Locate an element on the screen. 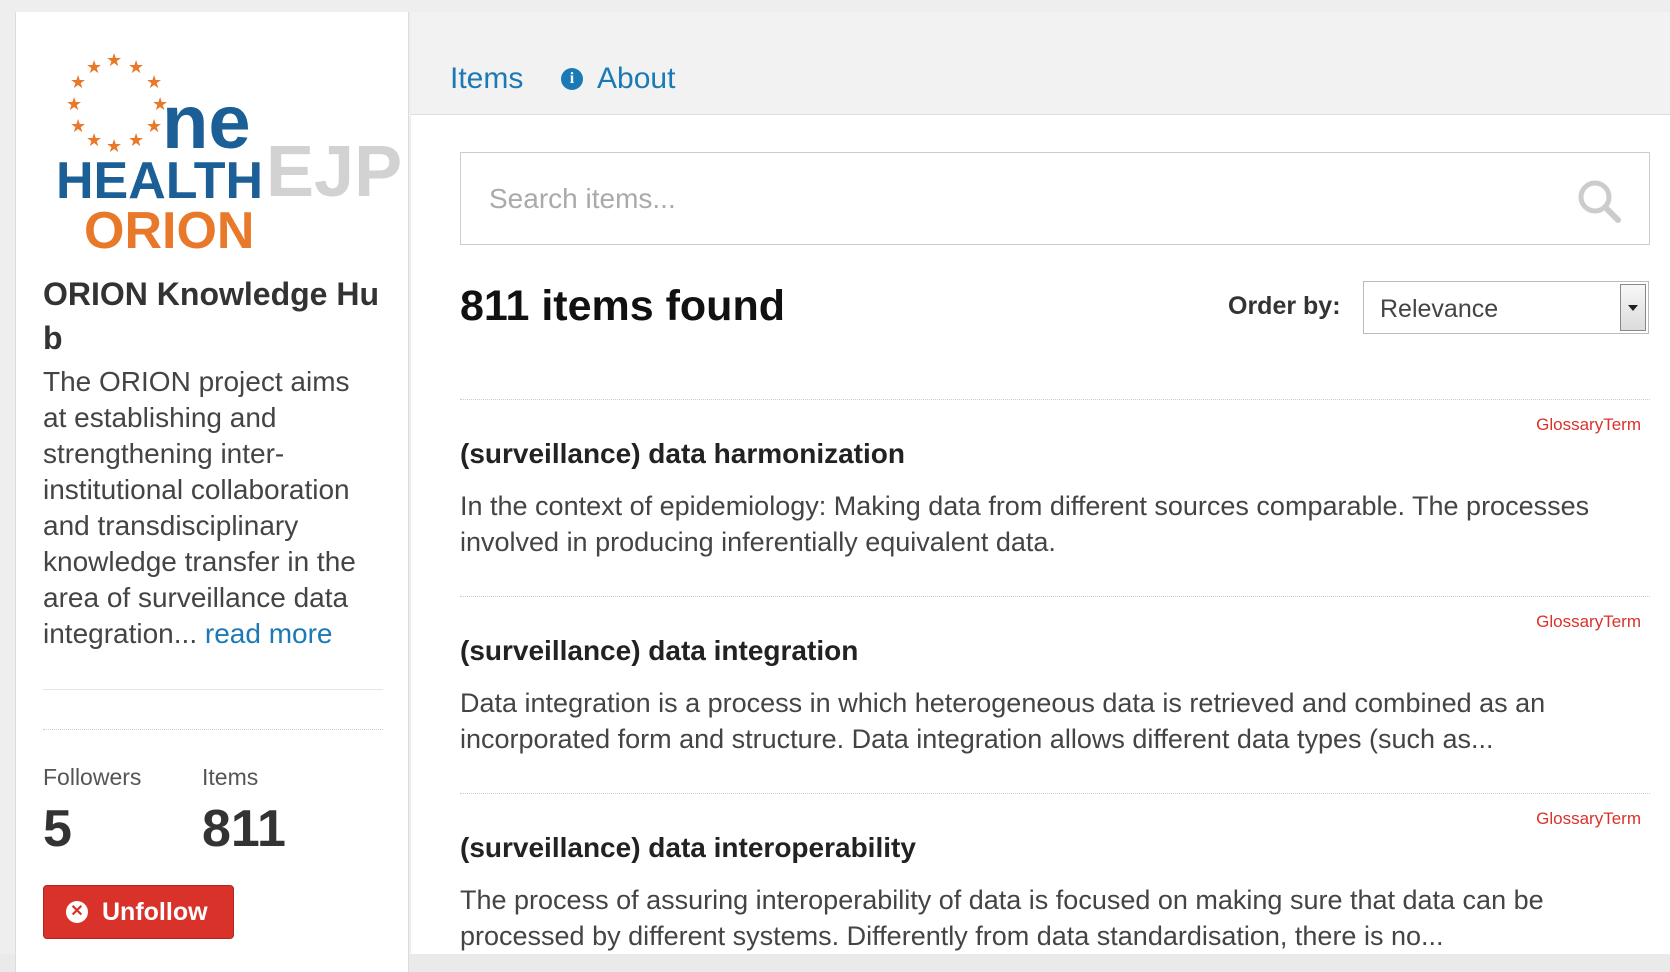  items-label: Items is located at coordinates (230, 777).